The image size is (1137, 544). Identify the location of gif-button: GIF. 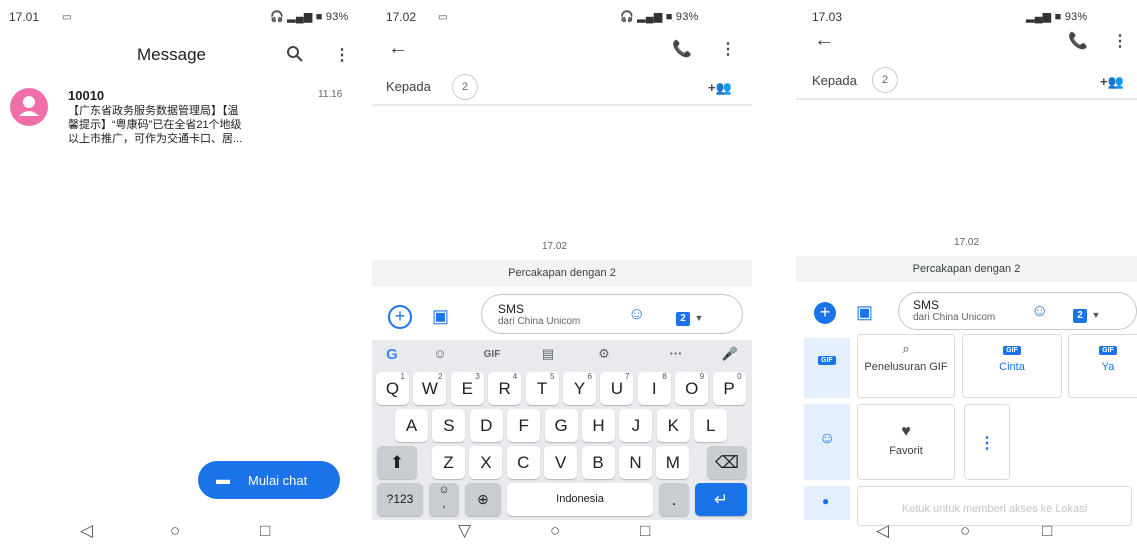
(492, 354).